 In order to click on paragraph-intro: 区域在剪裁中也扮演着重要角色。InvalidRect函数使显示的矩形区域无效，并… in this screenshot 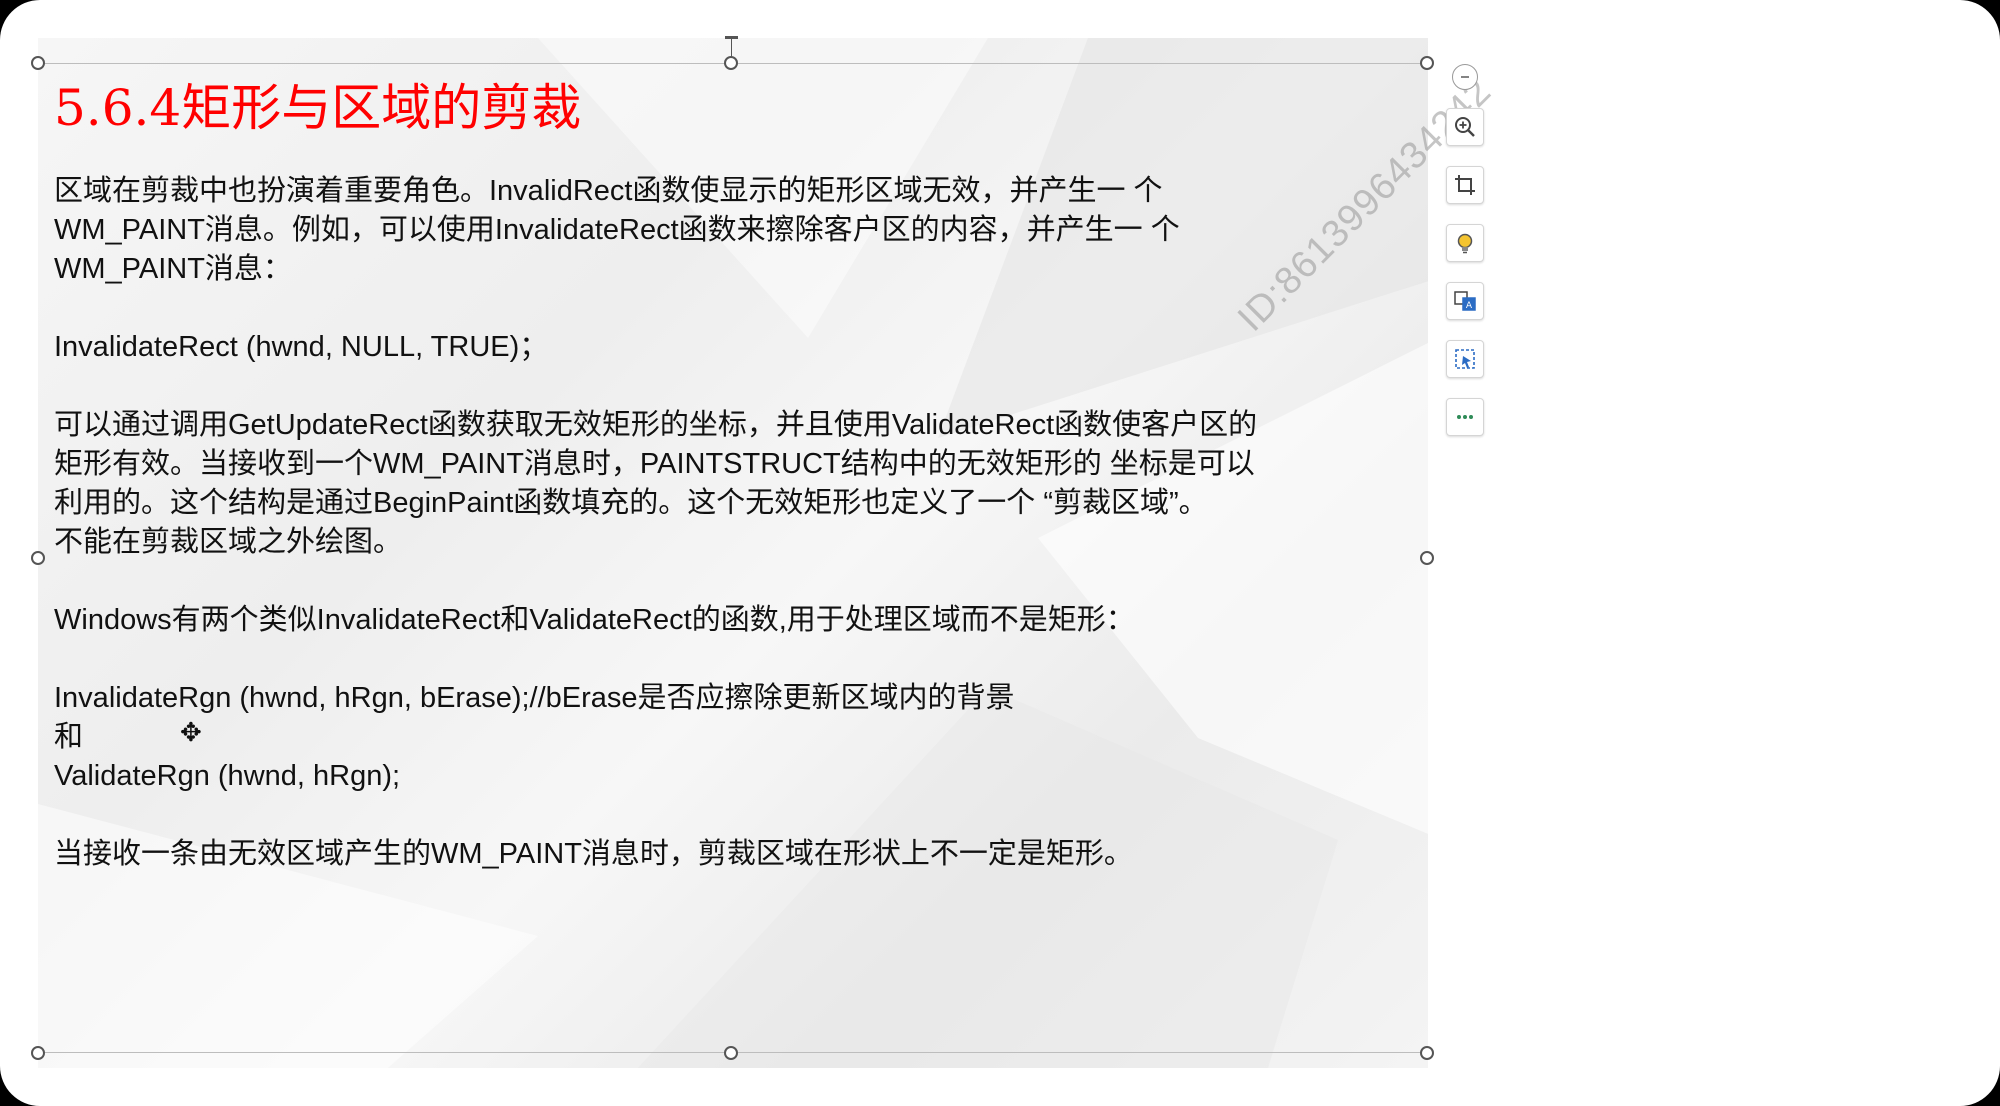, I will do `click(734, 230)`.